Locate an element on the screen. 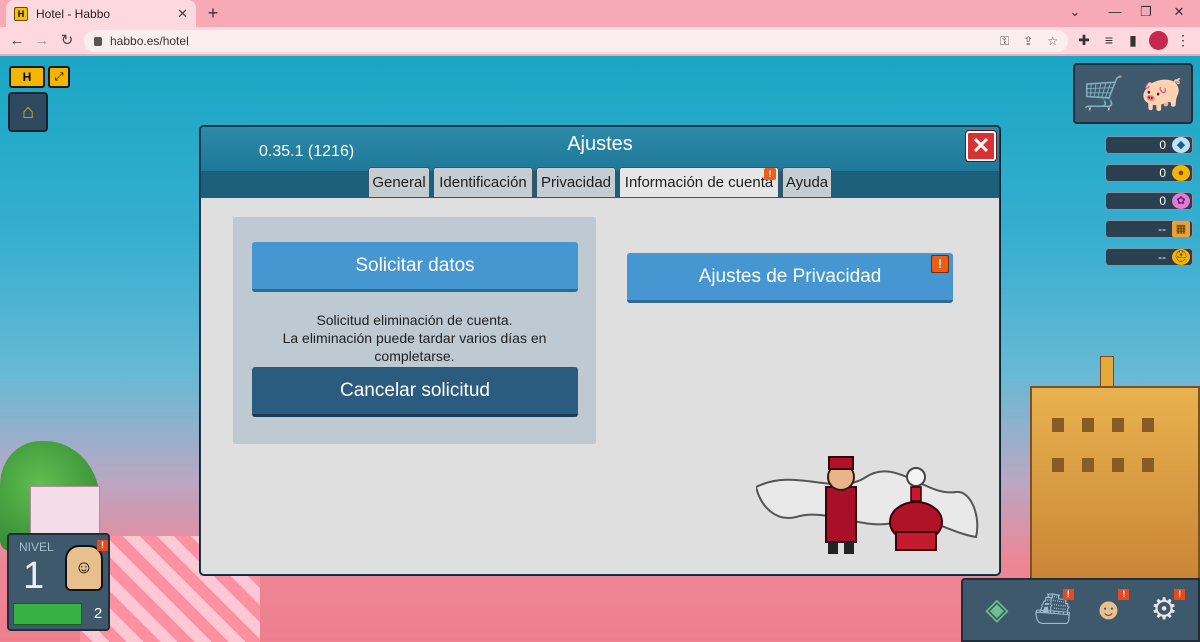 The width and height of the screenshot is (1200, 642). bellhop-mascot-illustration is located at coordinates (867, 505).